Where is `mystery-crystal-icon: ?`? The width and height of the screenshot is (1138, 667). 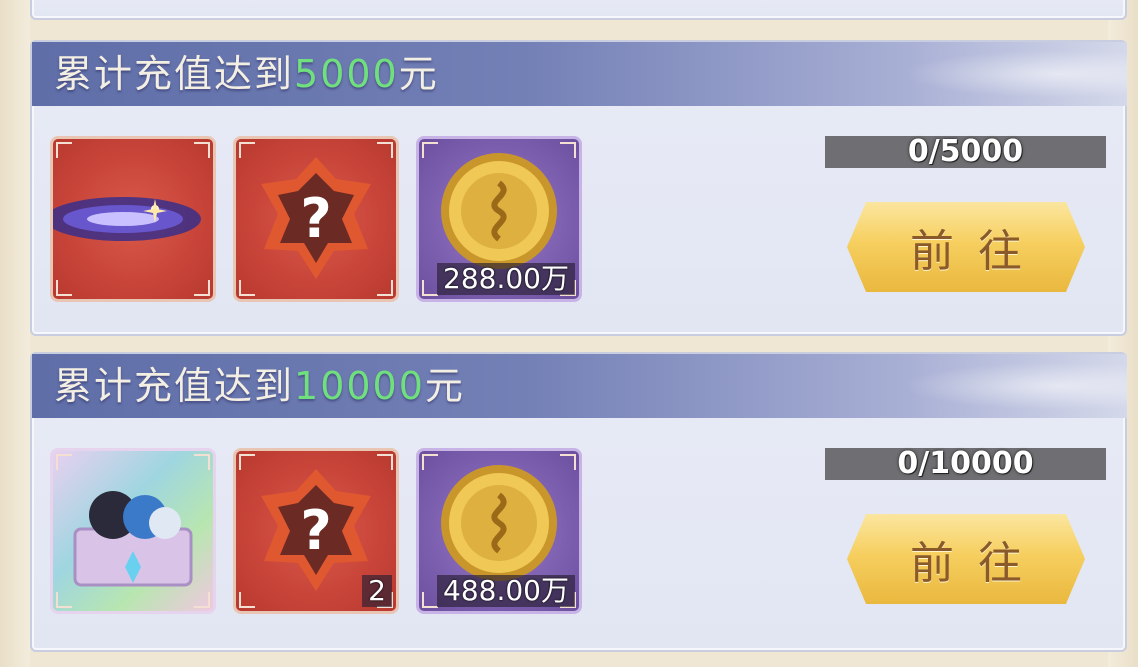 mystery-crystal-icon: ? is located at coordinates (316, 218).